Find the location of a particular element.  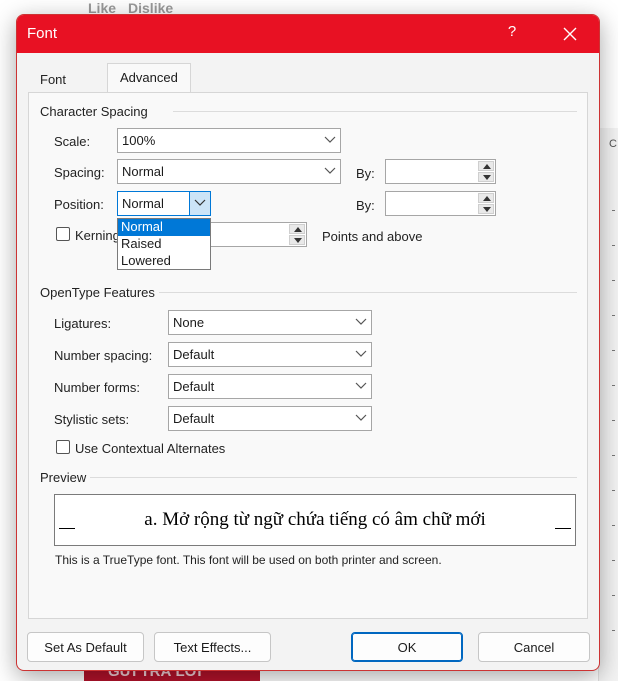

position-label: Position: is located at coordinates (79, 204).